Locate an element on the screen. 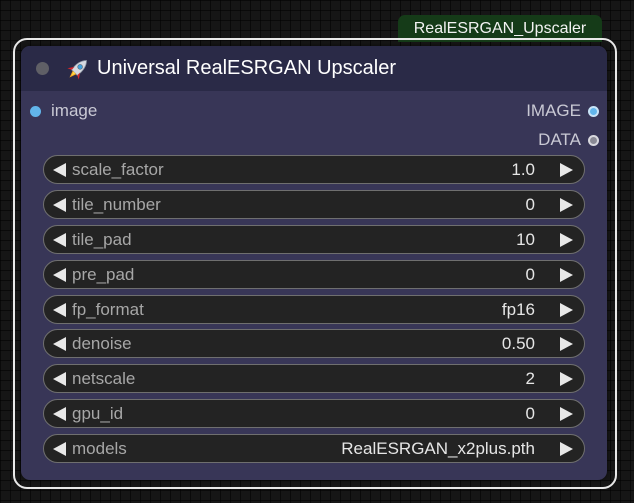 Image resolution: width=634 pixels, height=503 pixels. widget-value: RealESRGAN_x2plus.pth is located at coordinates (438, 449).